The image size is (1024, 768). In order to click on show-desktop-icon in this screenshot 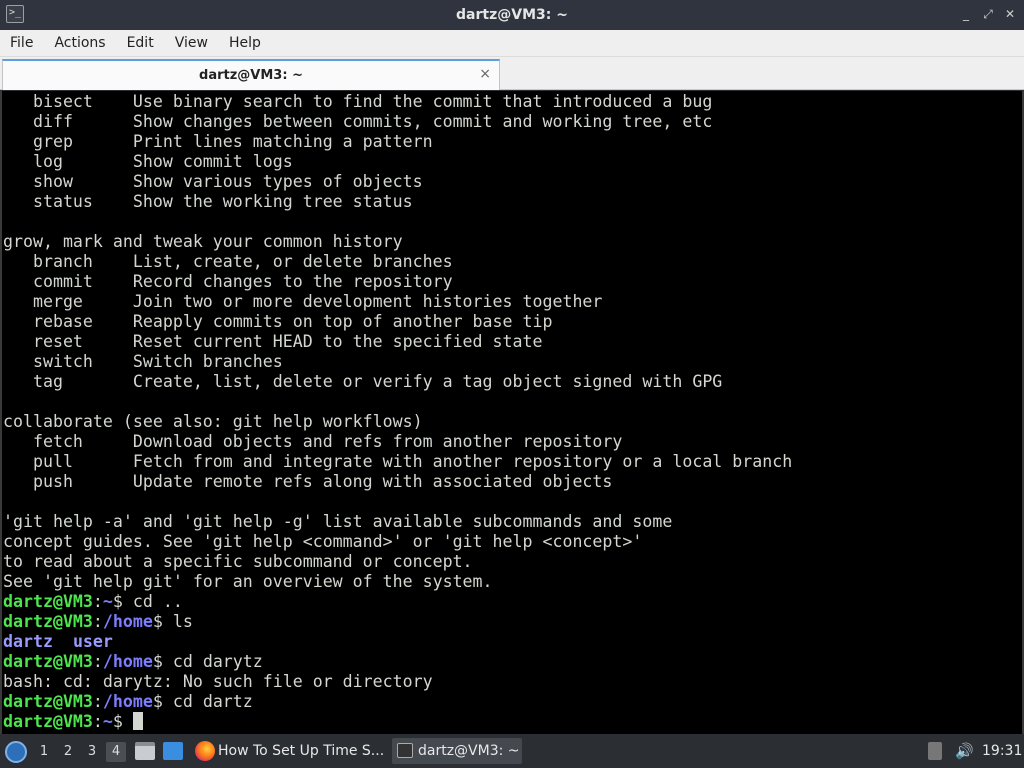, I will do `click(173, 751)`.